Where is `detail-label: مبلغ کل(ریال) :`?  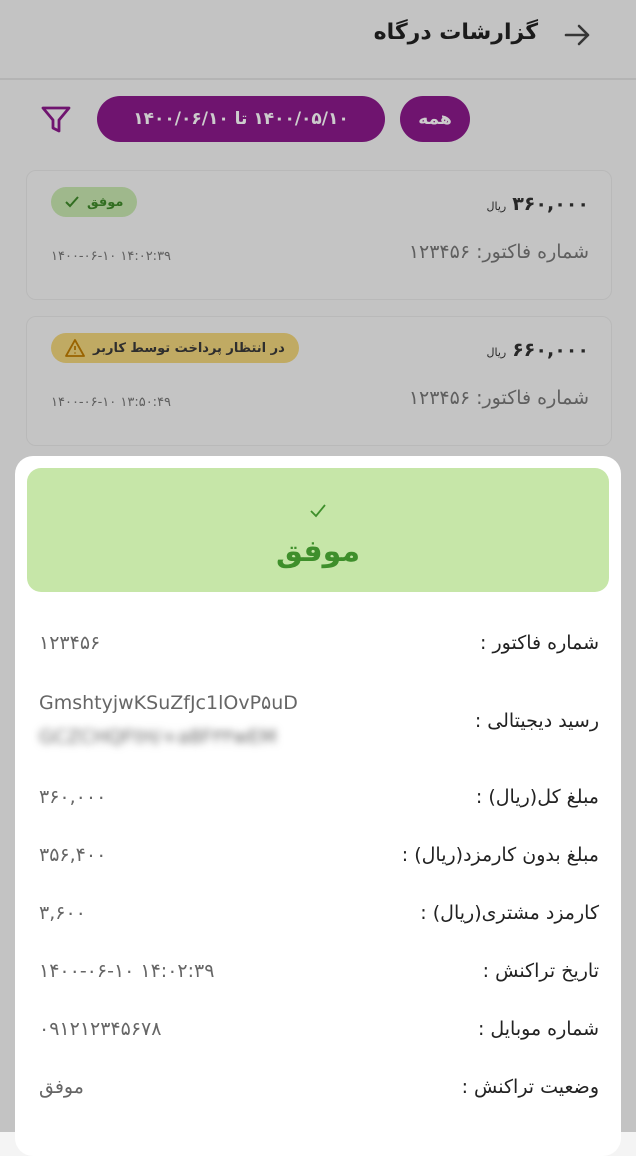 detail-label: مبلغ کل(ریال) : is located at coordinates (537, 797).